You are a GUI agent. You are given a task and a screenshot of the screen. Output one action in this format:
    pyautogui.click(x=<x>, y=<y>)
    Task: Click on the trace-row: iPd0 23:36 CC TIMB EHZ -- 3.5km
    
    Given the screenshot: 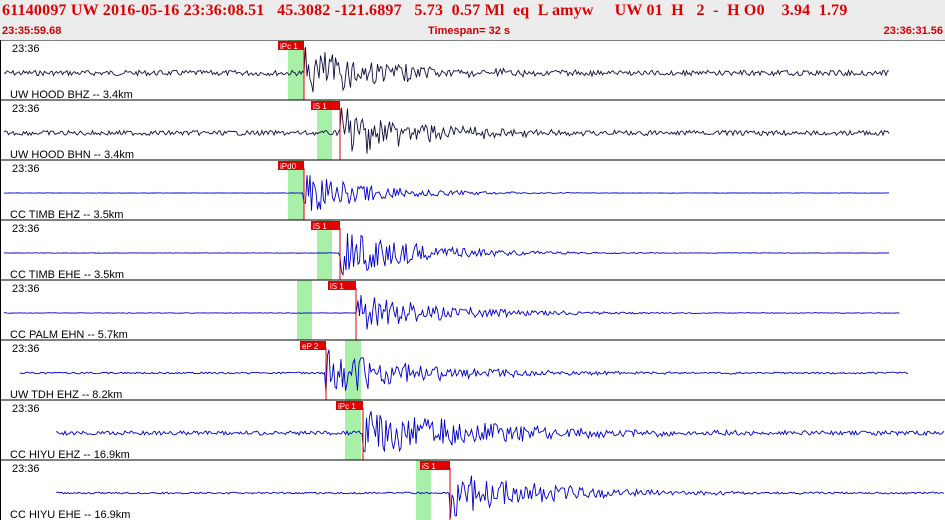 What is the action you would take?
    pyautogui.click(x=472, y=190)
    